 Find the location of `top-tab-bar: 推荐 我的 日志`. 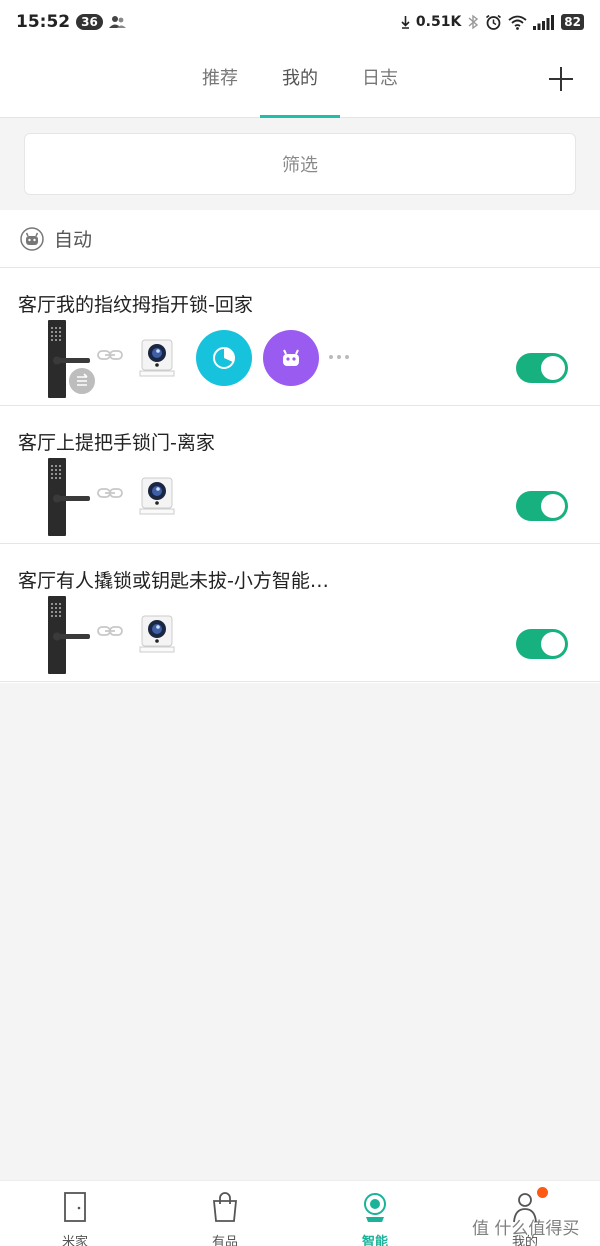

top-tab-bar: 推荐 我的 日志 is located at coordinates (300, 81).